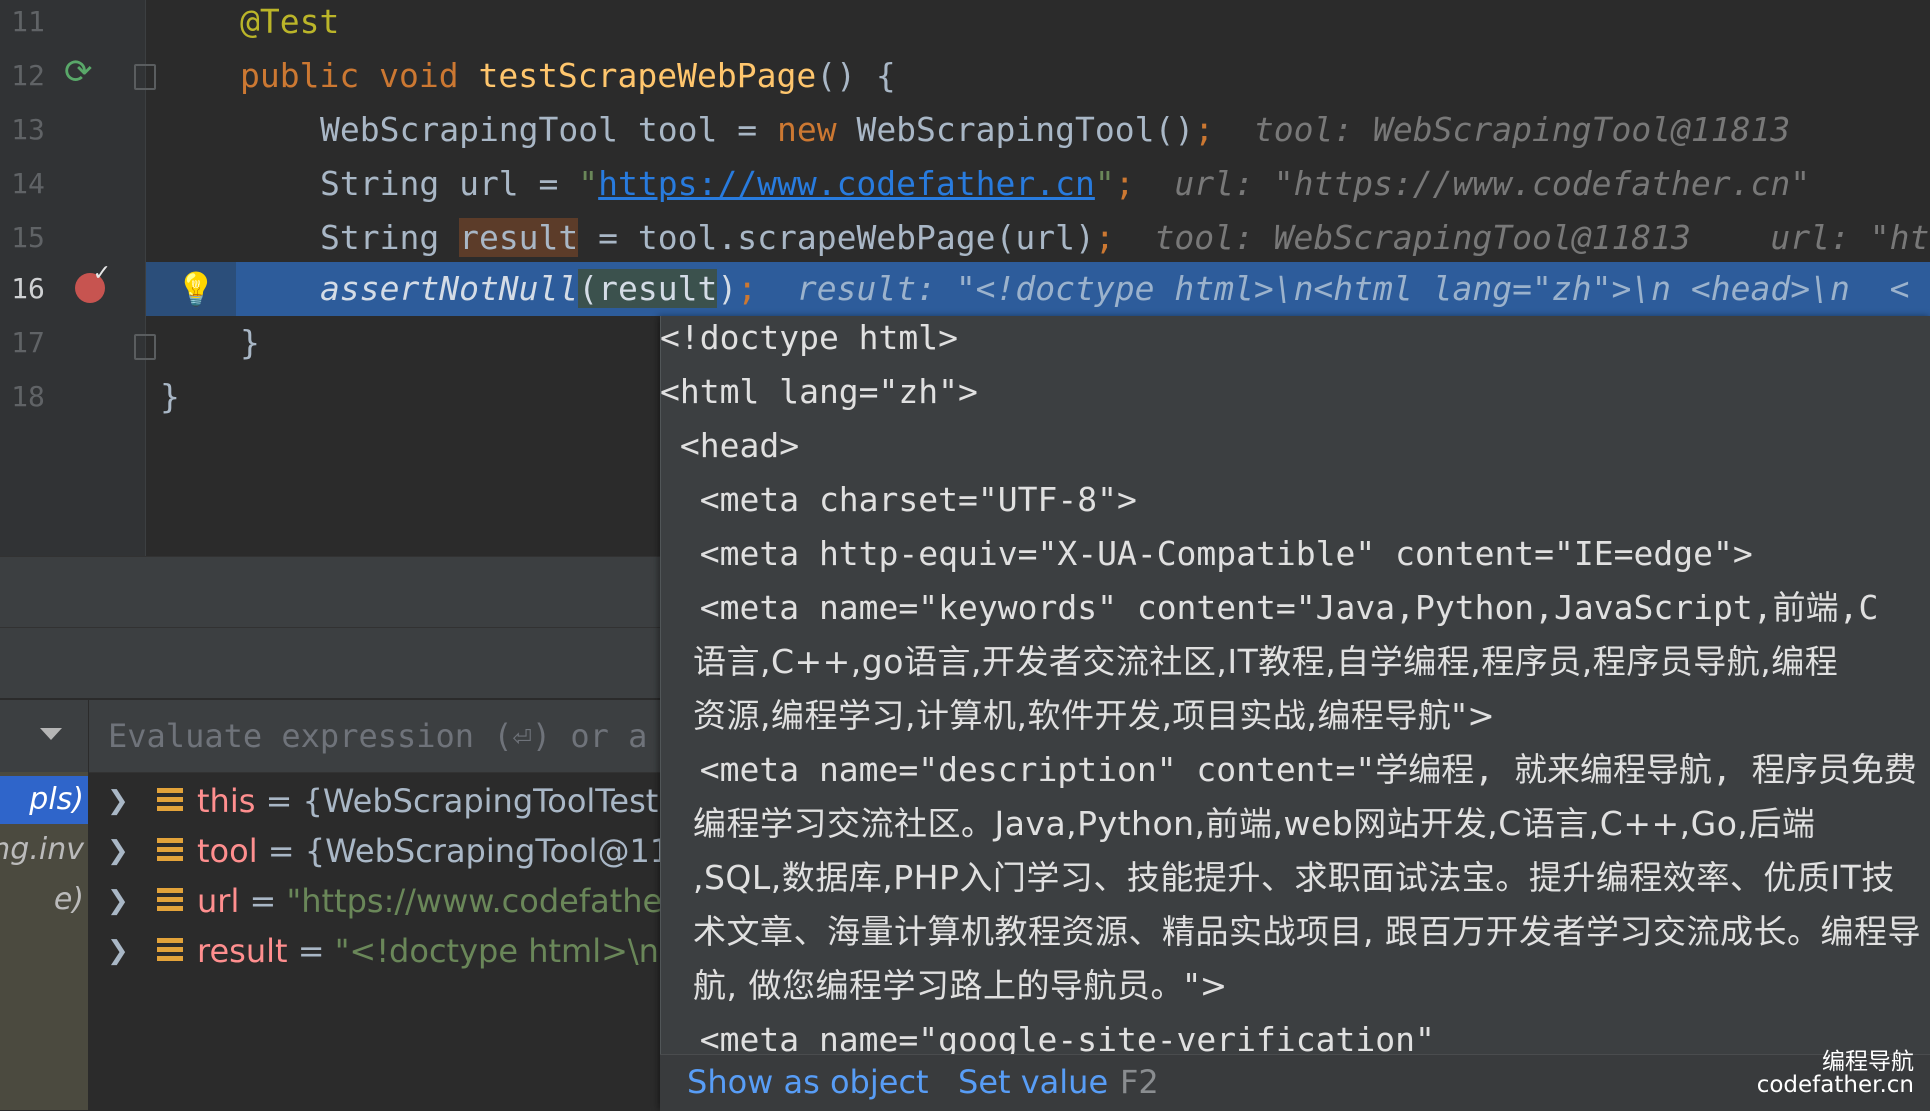  I want to click on lightbulb-icon: 💡, so click(196, 289).